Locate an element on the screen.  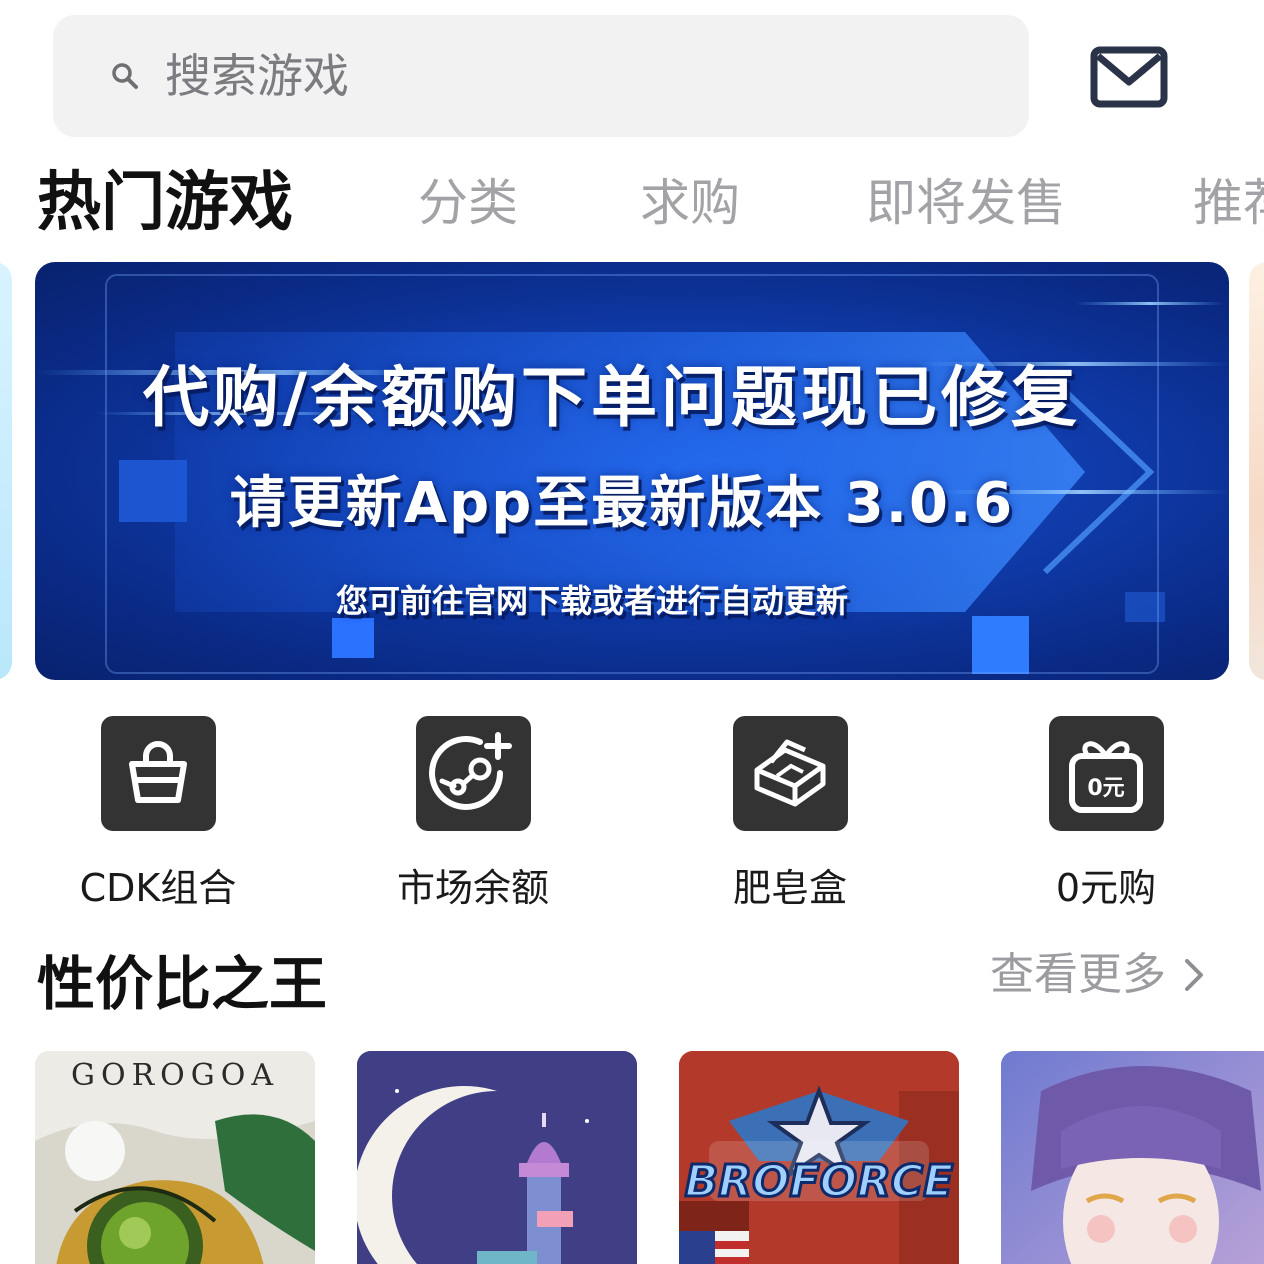
chevron-right-icon is located at coordinates (1194, 975).